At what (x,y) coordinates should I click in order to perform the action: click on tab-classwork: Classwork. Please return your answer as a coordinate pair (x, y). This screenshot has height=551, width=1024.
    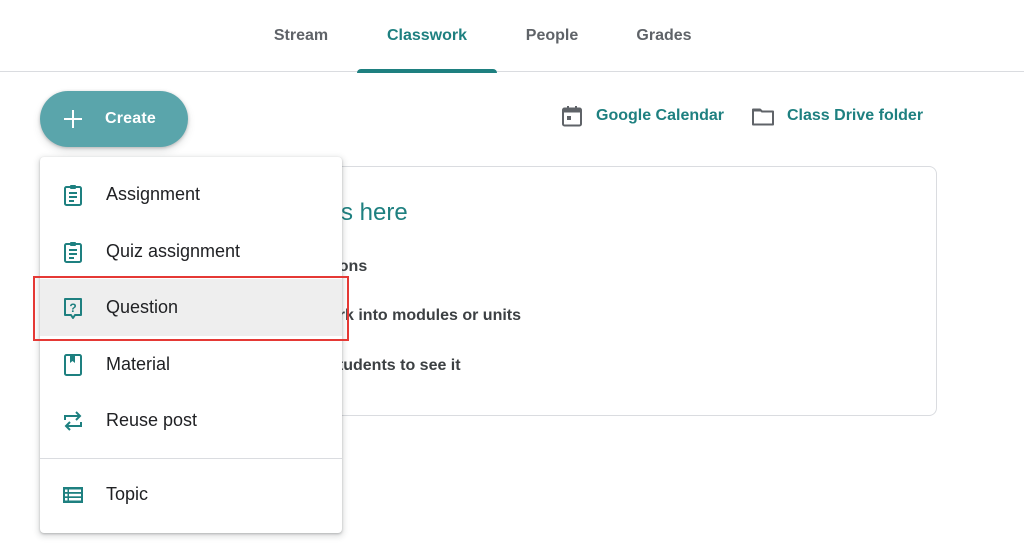
    Looking at the image, I should click on (427, 36).